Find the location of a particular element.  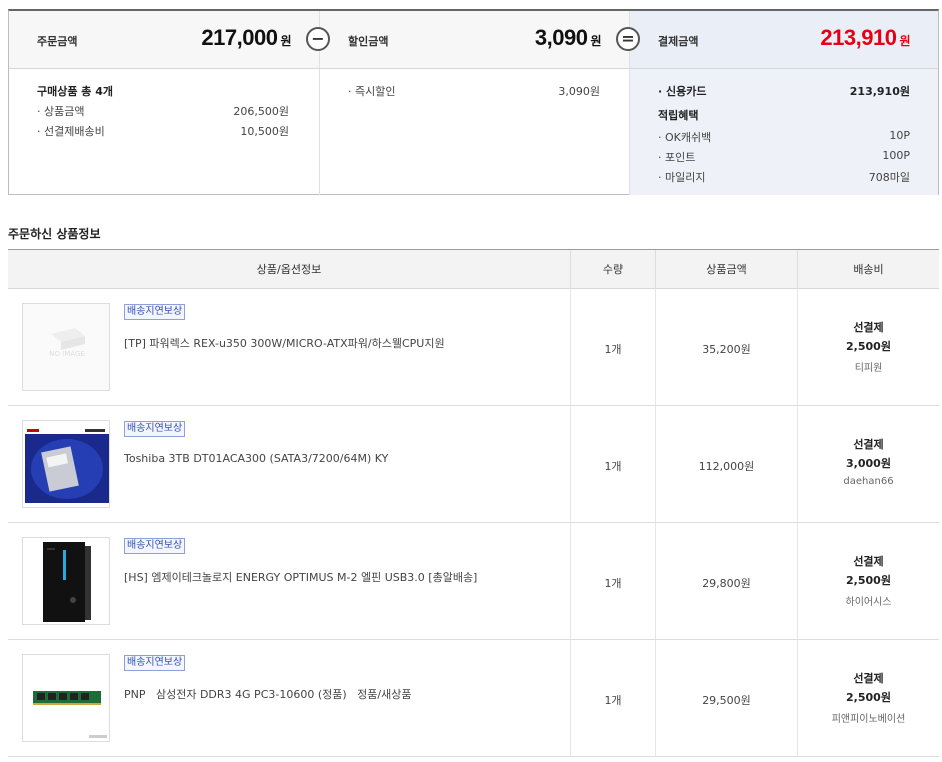

shipping-info: 선결제 2,500원 피앤피이노베이션 is located at coordinates (868, 697).